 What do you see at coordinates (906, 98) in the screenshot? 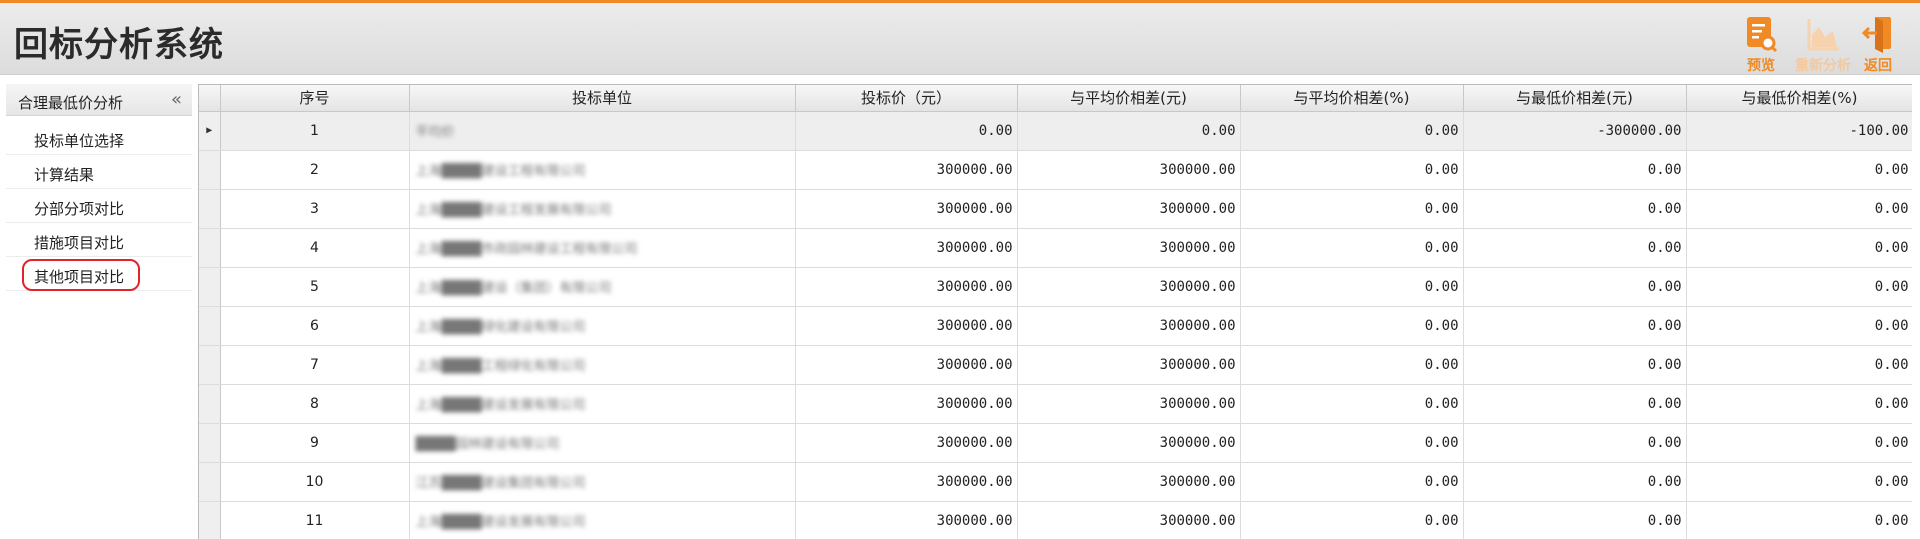
I see `column-header: 投标价（元）` at bounding box center [906, 98].